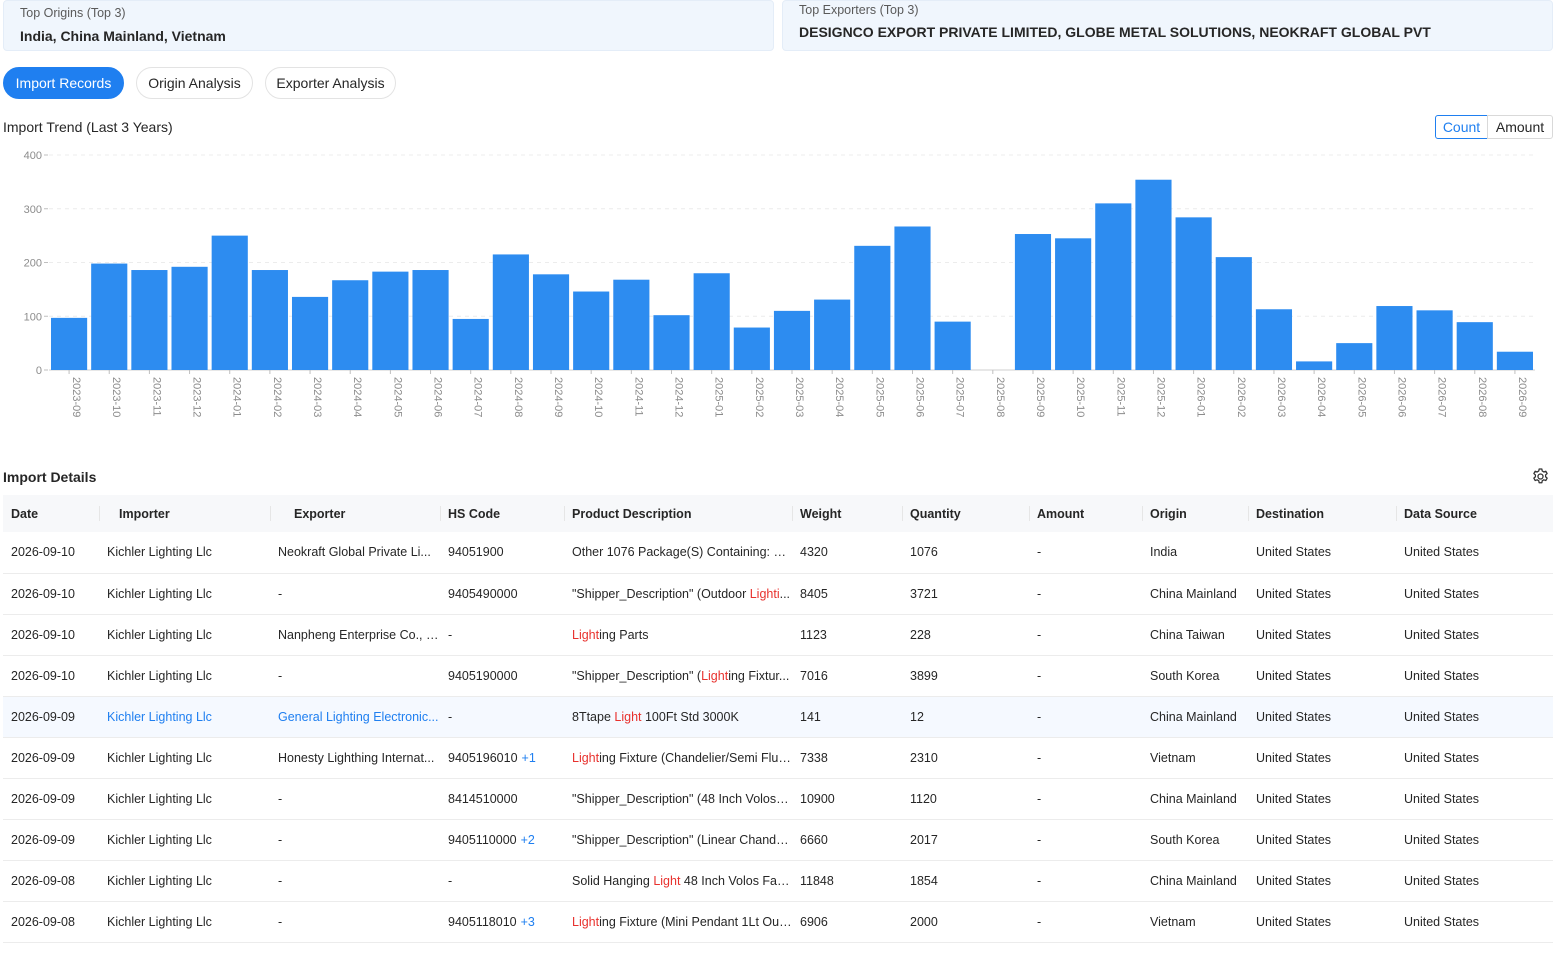 This screenshot has width=1559, height=960. I want to click on x-tick-label: 2024-11, so click(638, 397).